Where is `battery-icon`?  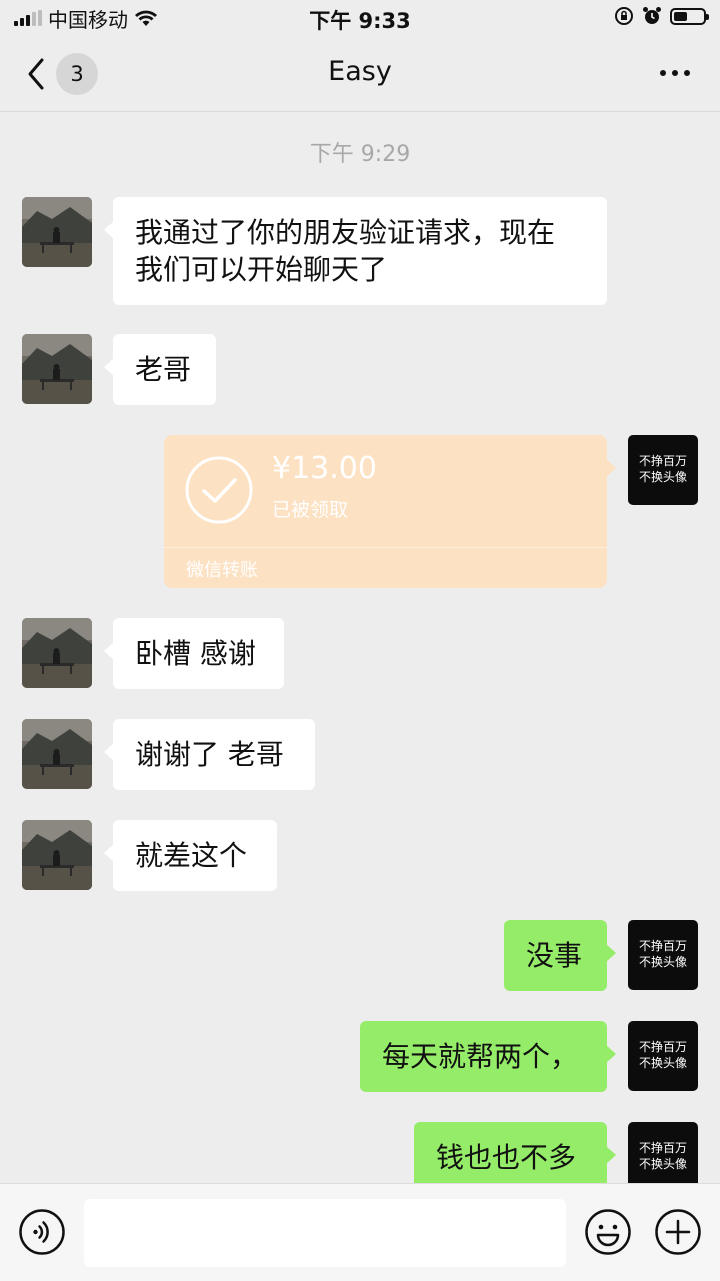 battery-icon is located at coordinates (689, 16).